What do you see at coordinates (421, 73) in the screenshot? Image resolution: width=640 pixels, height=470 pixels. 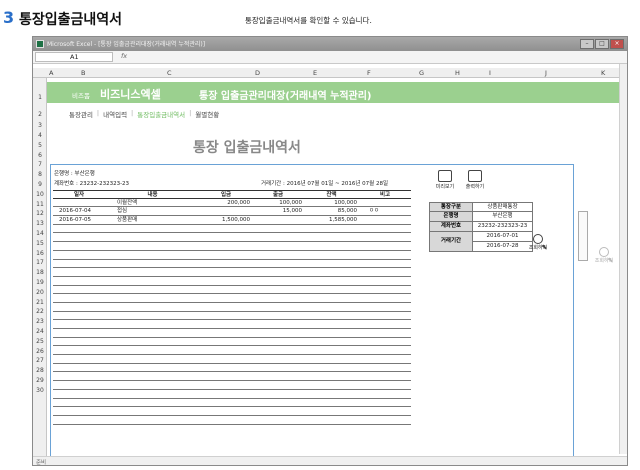 I see `column-header: G` at bounding box center [421, 73].